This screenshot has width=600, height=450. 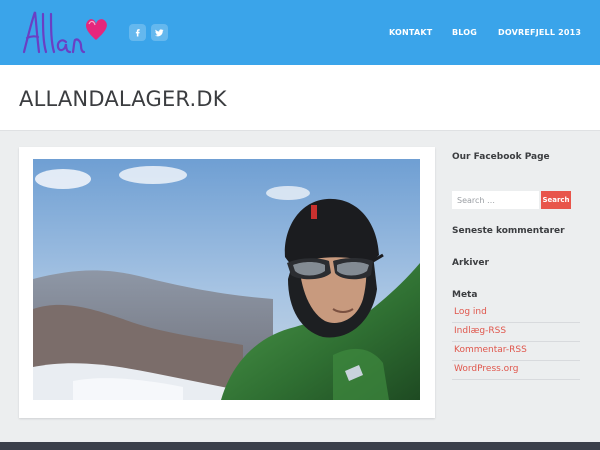 I want to click on list-item: Kommentar-RSS, so click(x=516, y=351).